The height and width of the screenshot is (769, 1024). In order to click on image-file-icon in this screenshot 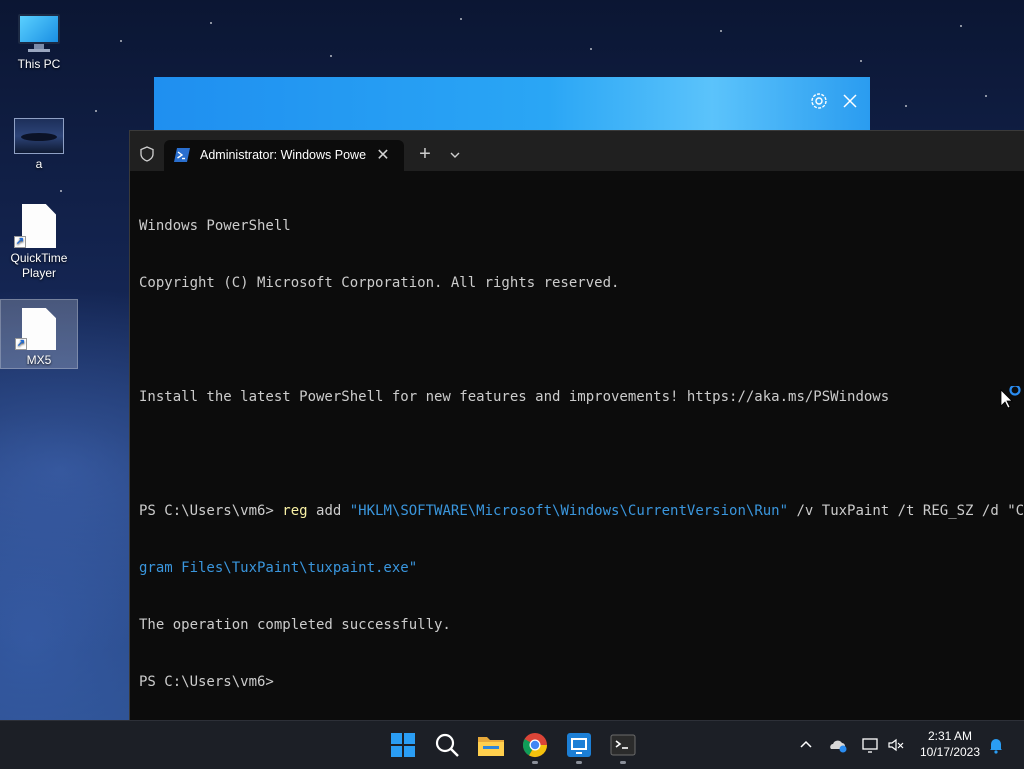, I will do `click(39, 136)`.